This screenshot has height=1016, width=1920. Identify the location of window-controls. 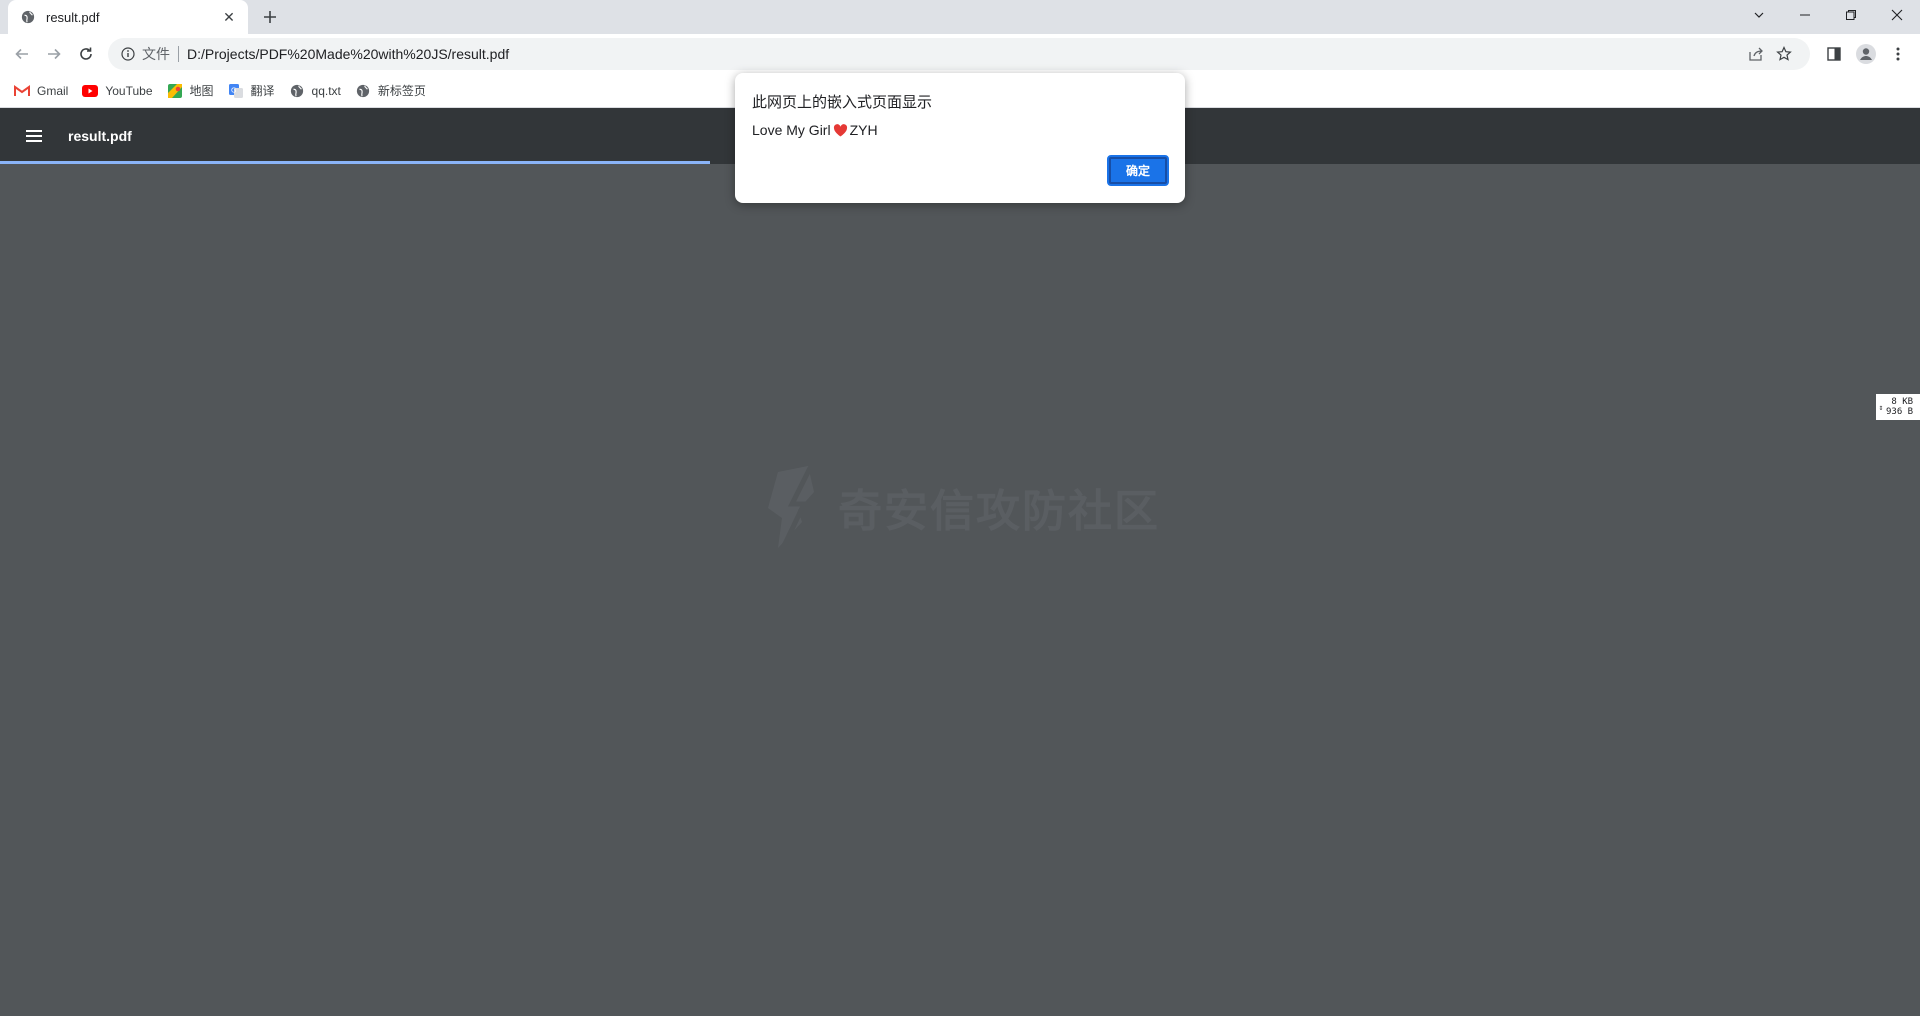
(1828, 15).